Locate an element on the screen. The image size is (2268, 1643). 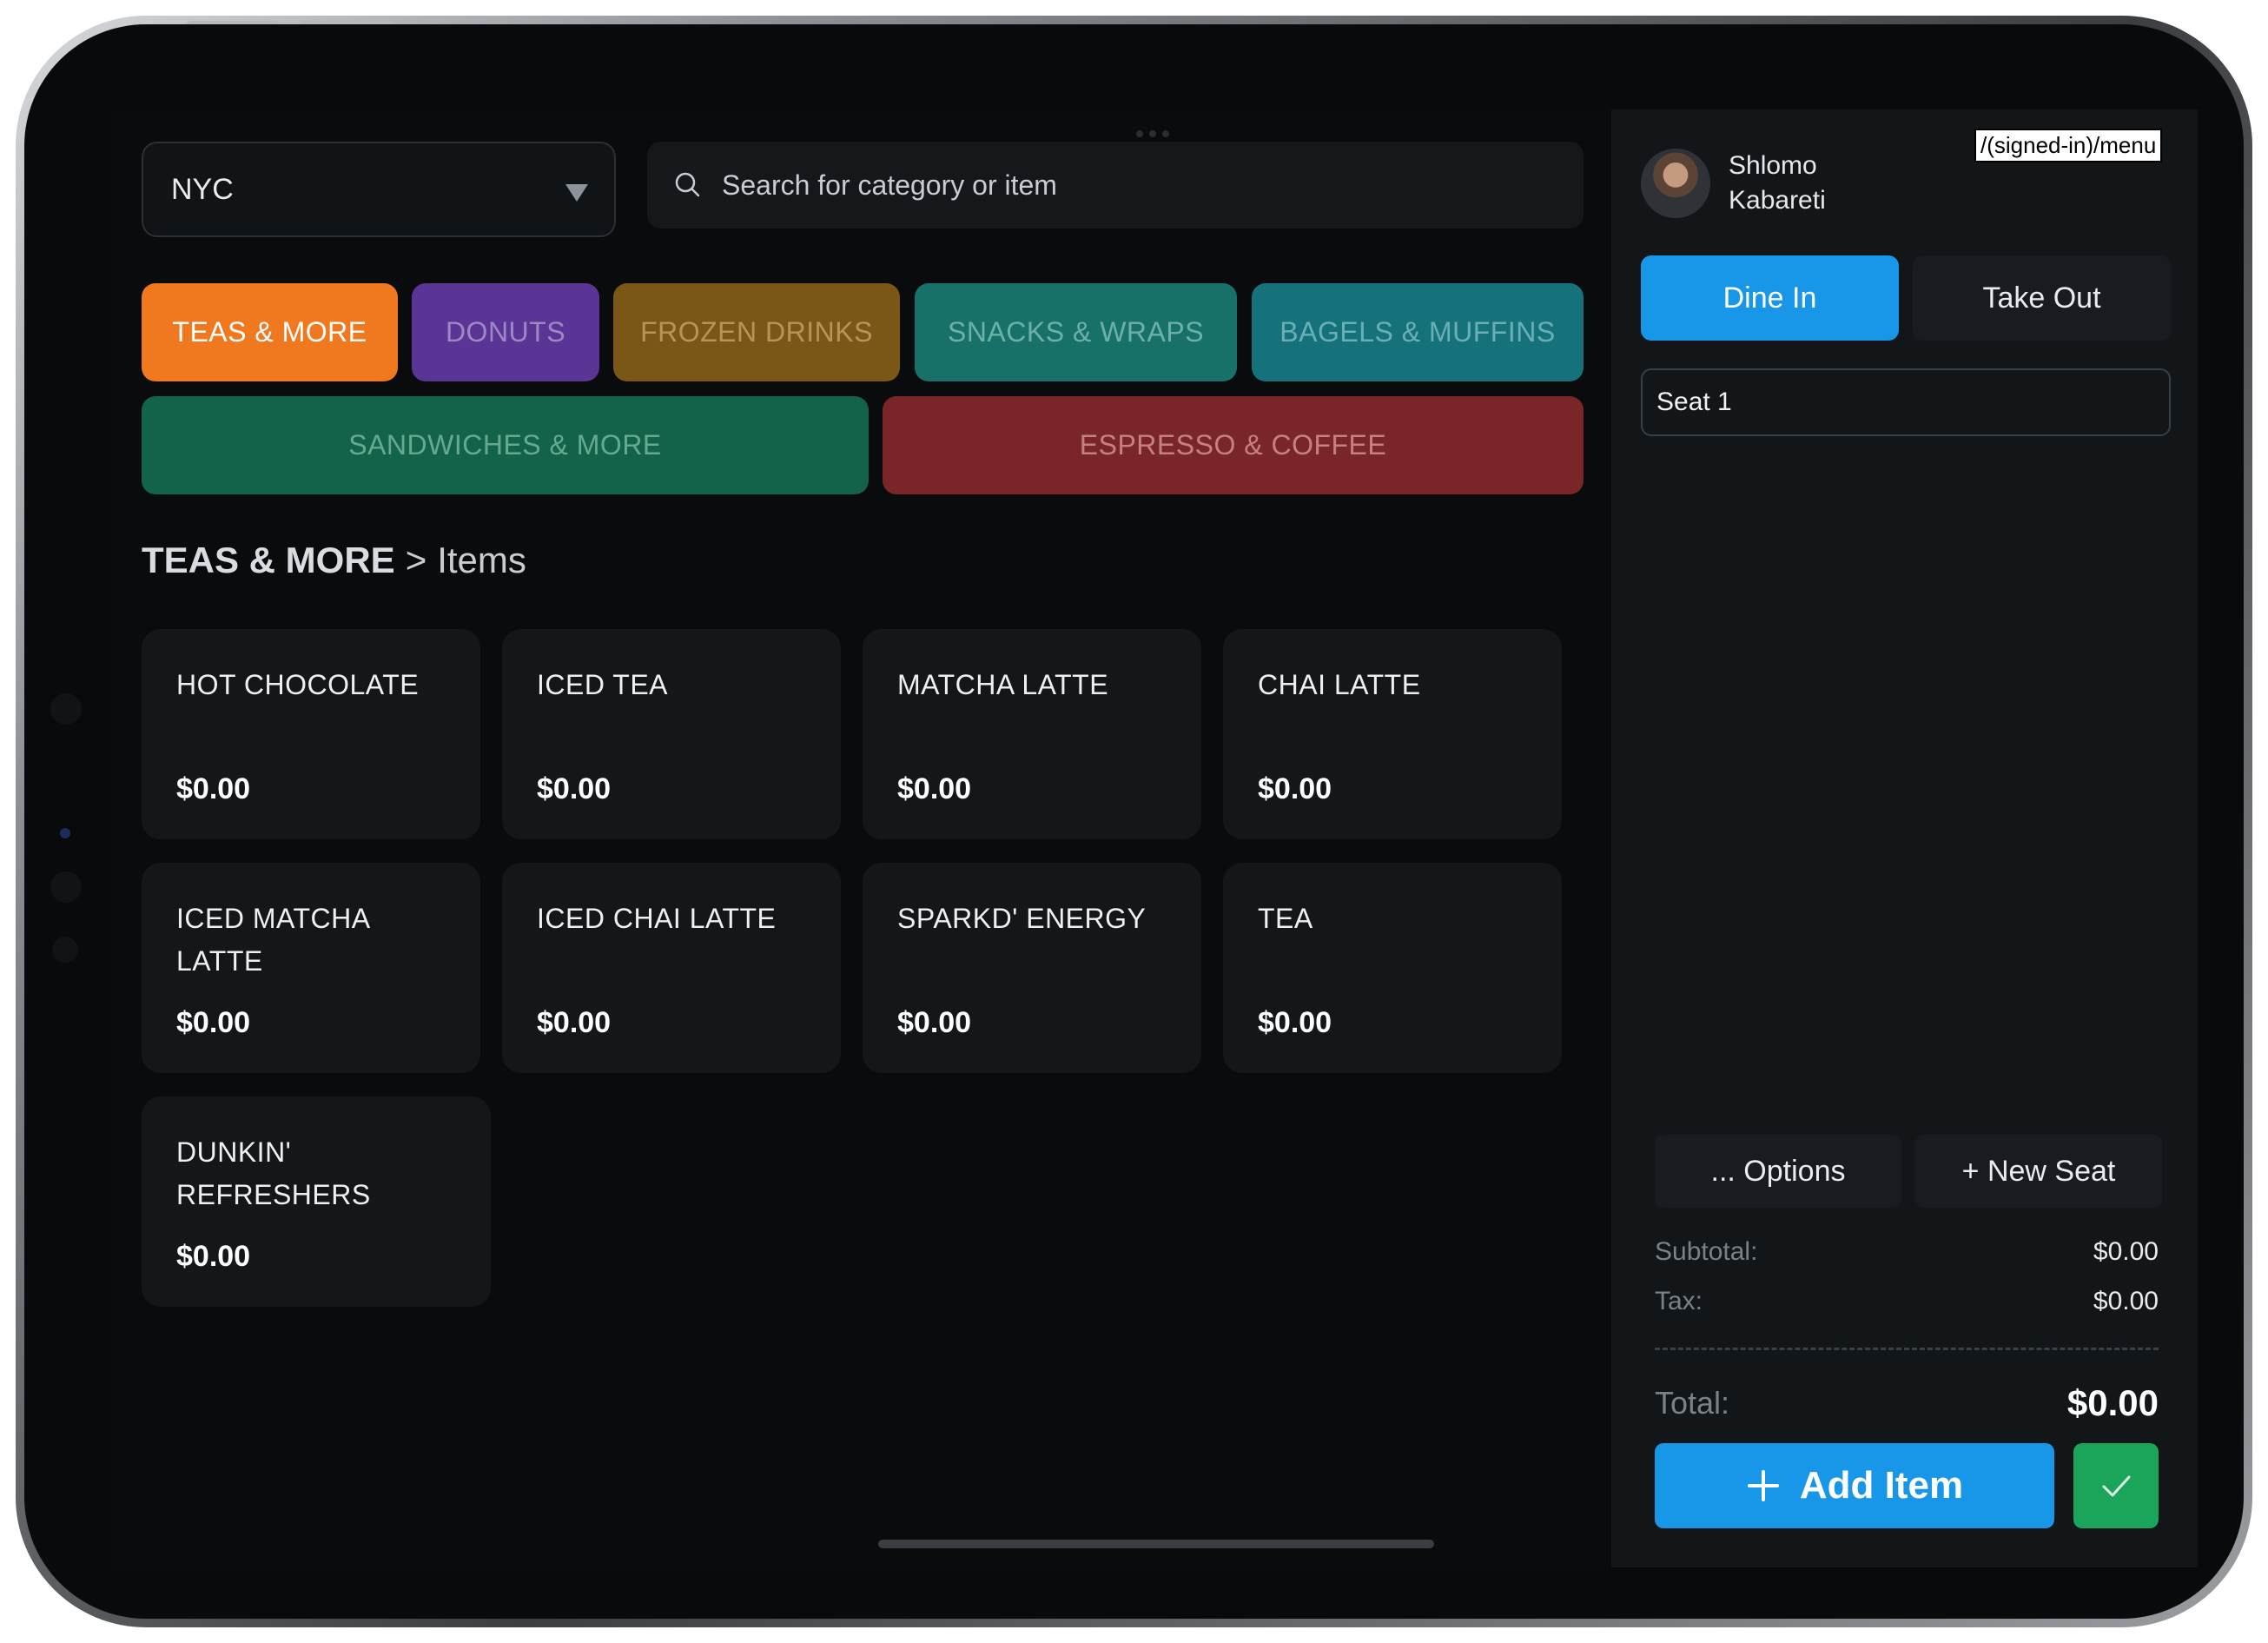
route-label: /(signed-in)/menu is located at coordinates (2069, 145).